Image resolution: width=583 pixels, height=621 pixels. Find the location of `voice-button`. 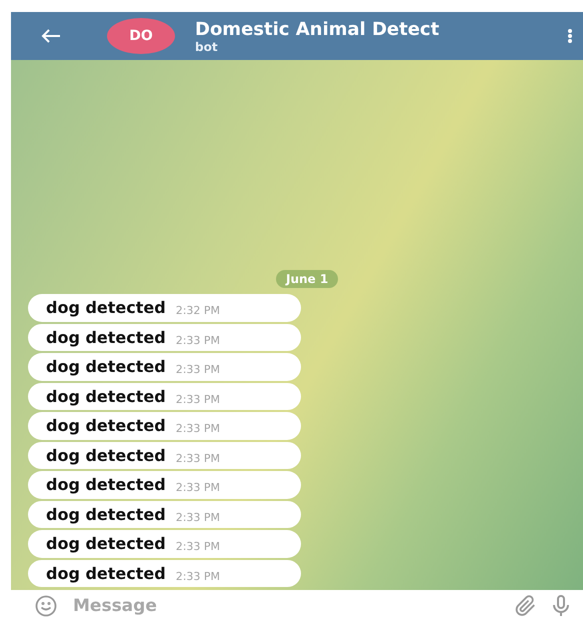

voice-button is located at coordinates (561, 605).